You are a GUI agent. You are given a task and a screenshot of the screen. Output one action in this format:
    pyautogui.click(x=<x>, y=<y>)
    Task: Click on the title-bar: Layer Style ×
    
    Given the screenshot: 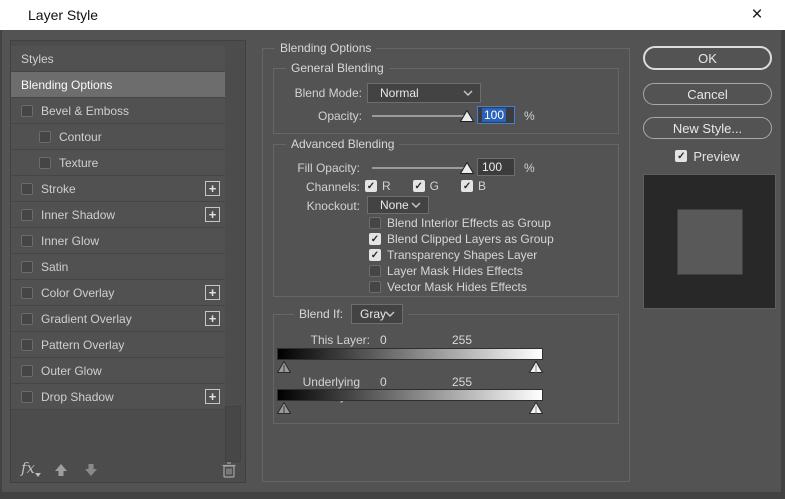 What is the action you would take?
    pyautogui.click(x=392, y=15)
    